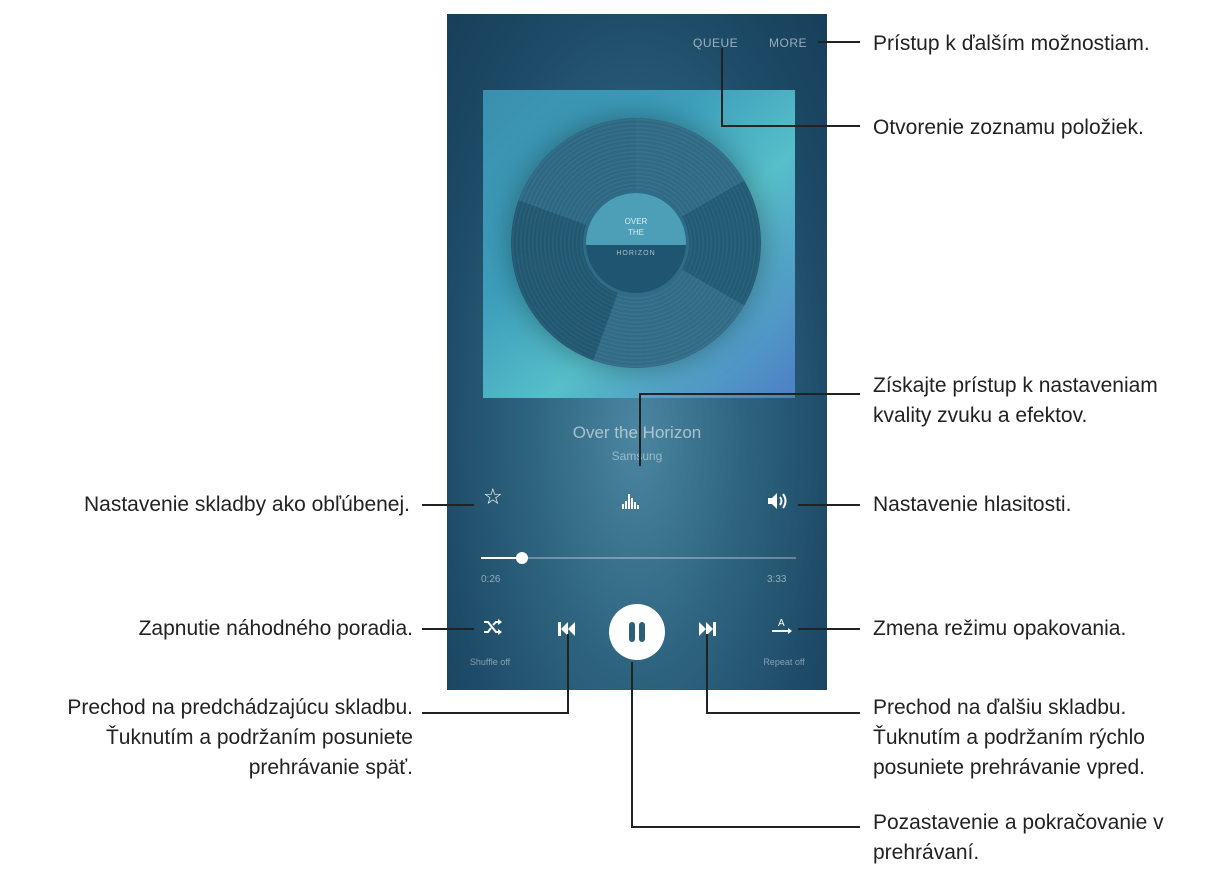  I want to click on annotation-volume: Nastavenie hlasitosti., so click(972, 504).